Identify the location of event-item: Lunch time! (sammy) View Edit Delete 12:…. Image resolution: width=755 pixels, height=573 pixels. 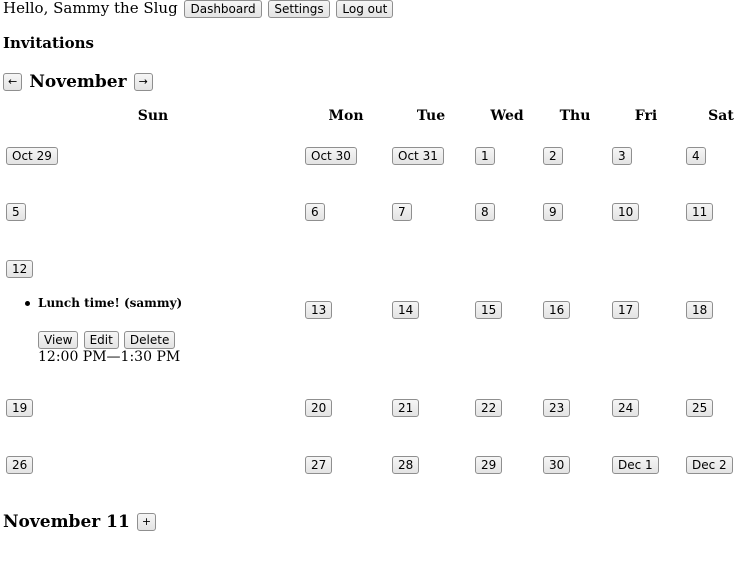
(103, 330).